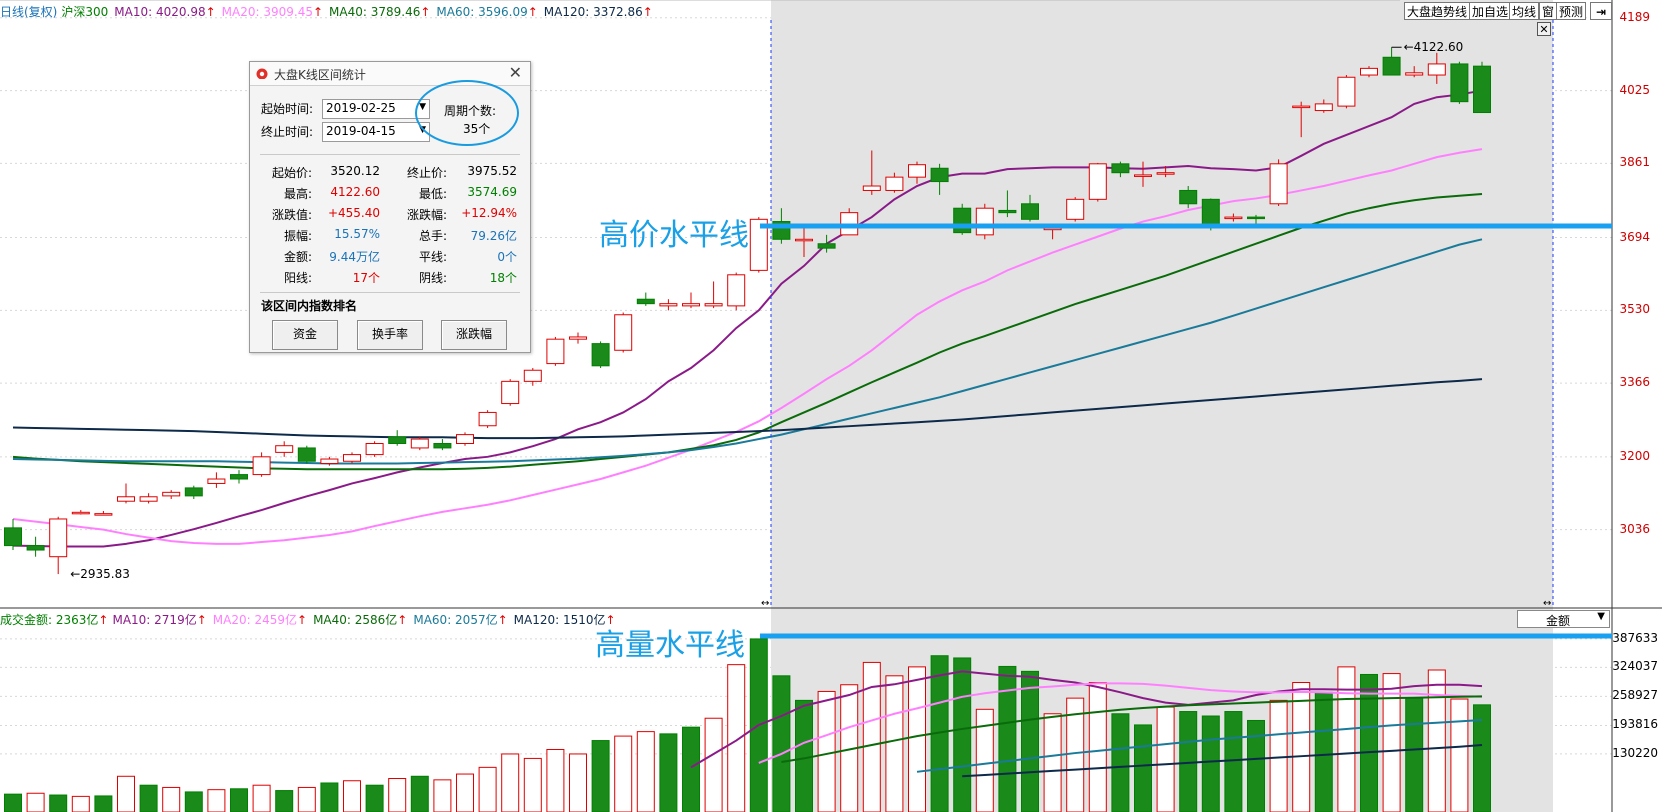 Image resolution: width=1662 pixels, height=812 pixels. I want to click on period-count-label: 周期个数:, so click(470, 111).